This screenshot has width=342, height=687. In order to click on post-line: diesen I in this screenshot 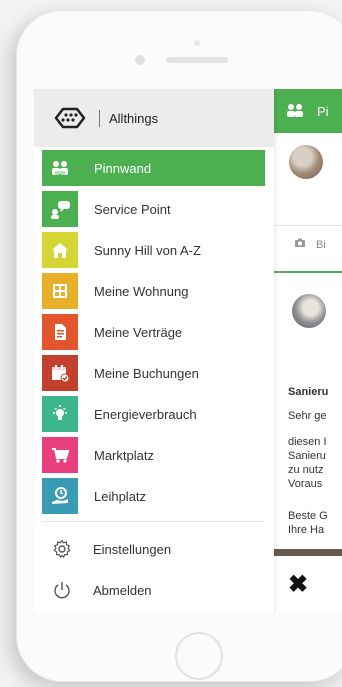, I will do `click(307, 442)`.